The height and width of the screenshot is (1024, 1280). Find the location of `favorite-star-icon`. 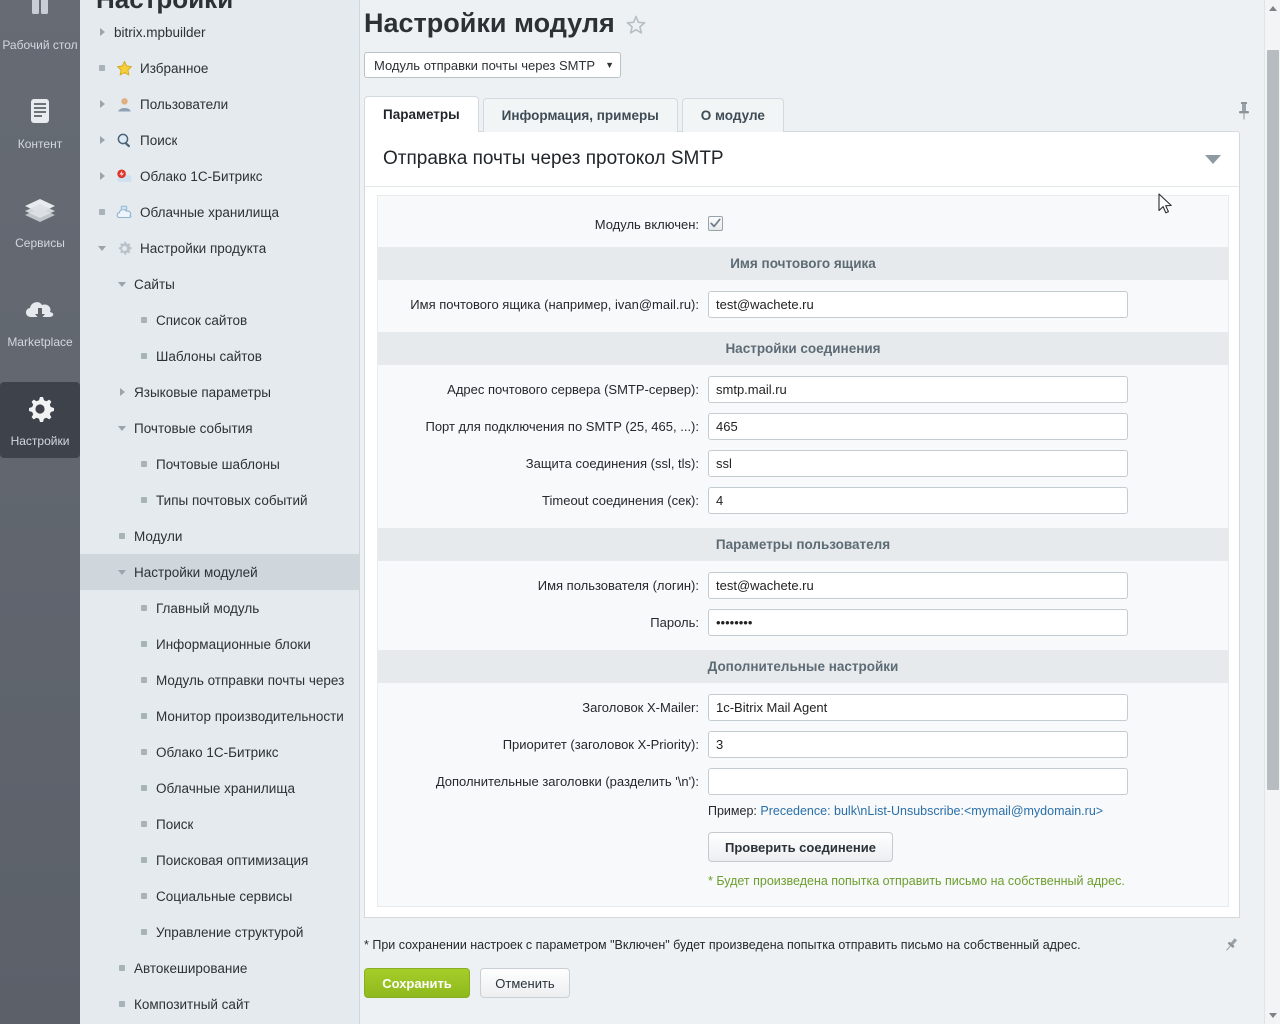

favorite-star-icon is located at coordinates (636, 25).